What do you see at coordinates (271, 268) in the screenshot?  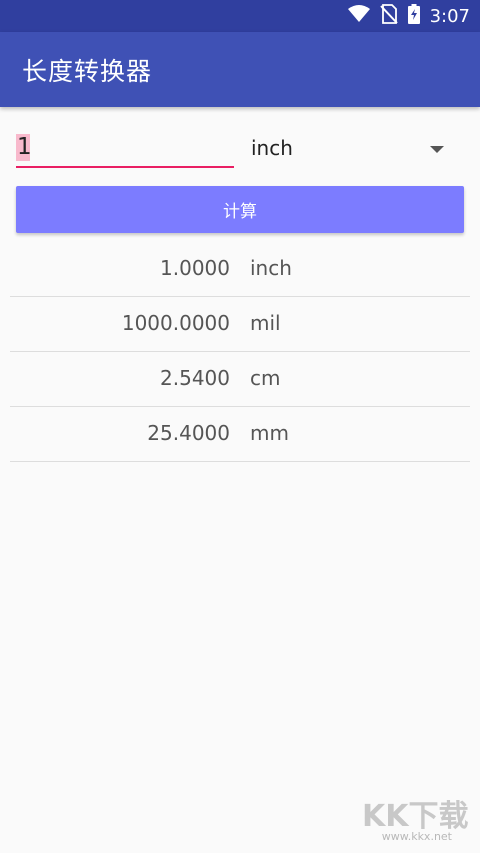 I see `result-unit: inch` at bounding box center [271, 268].